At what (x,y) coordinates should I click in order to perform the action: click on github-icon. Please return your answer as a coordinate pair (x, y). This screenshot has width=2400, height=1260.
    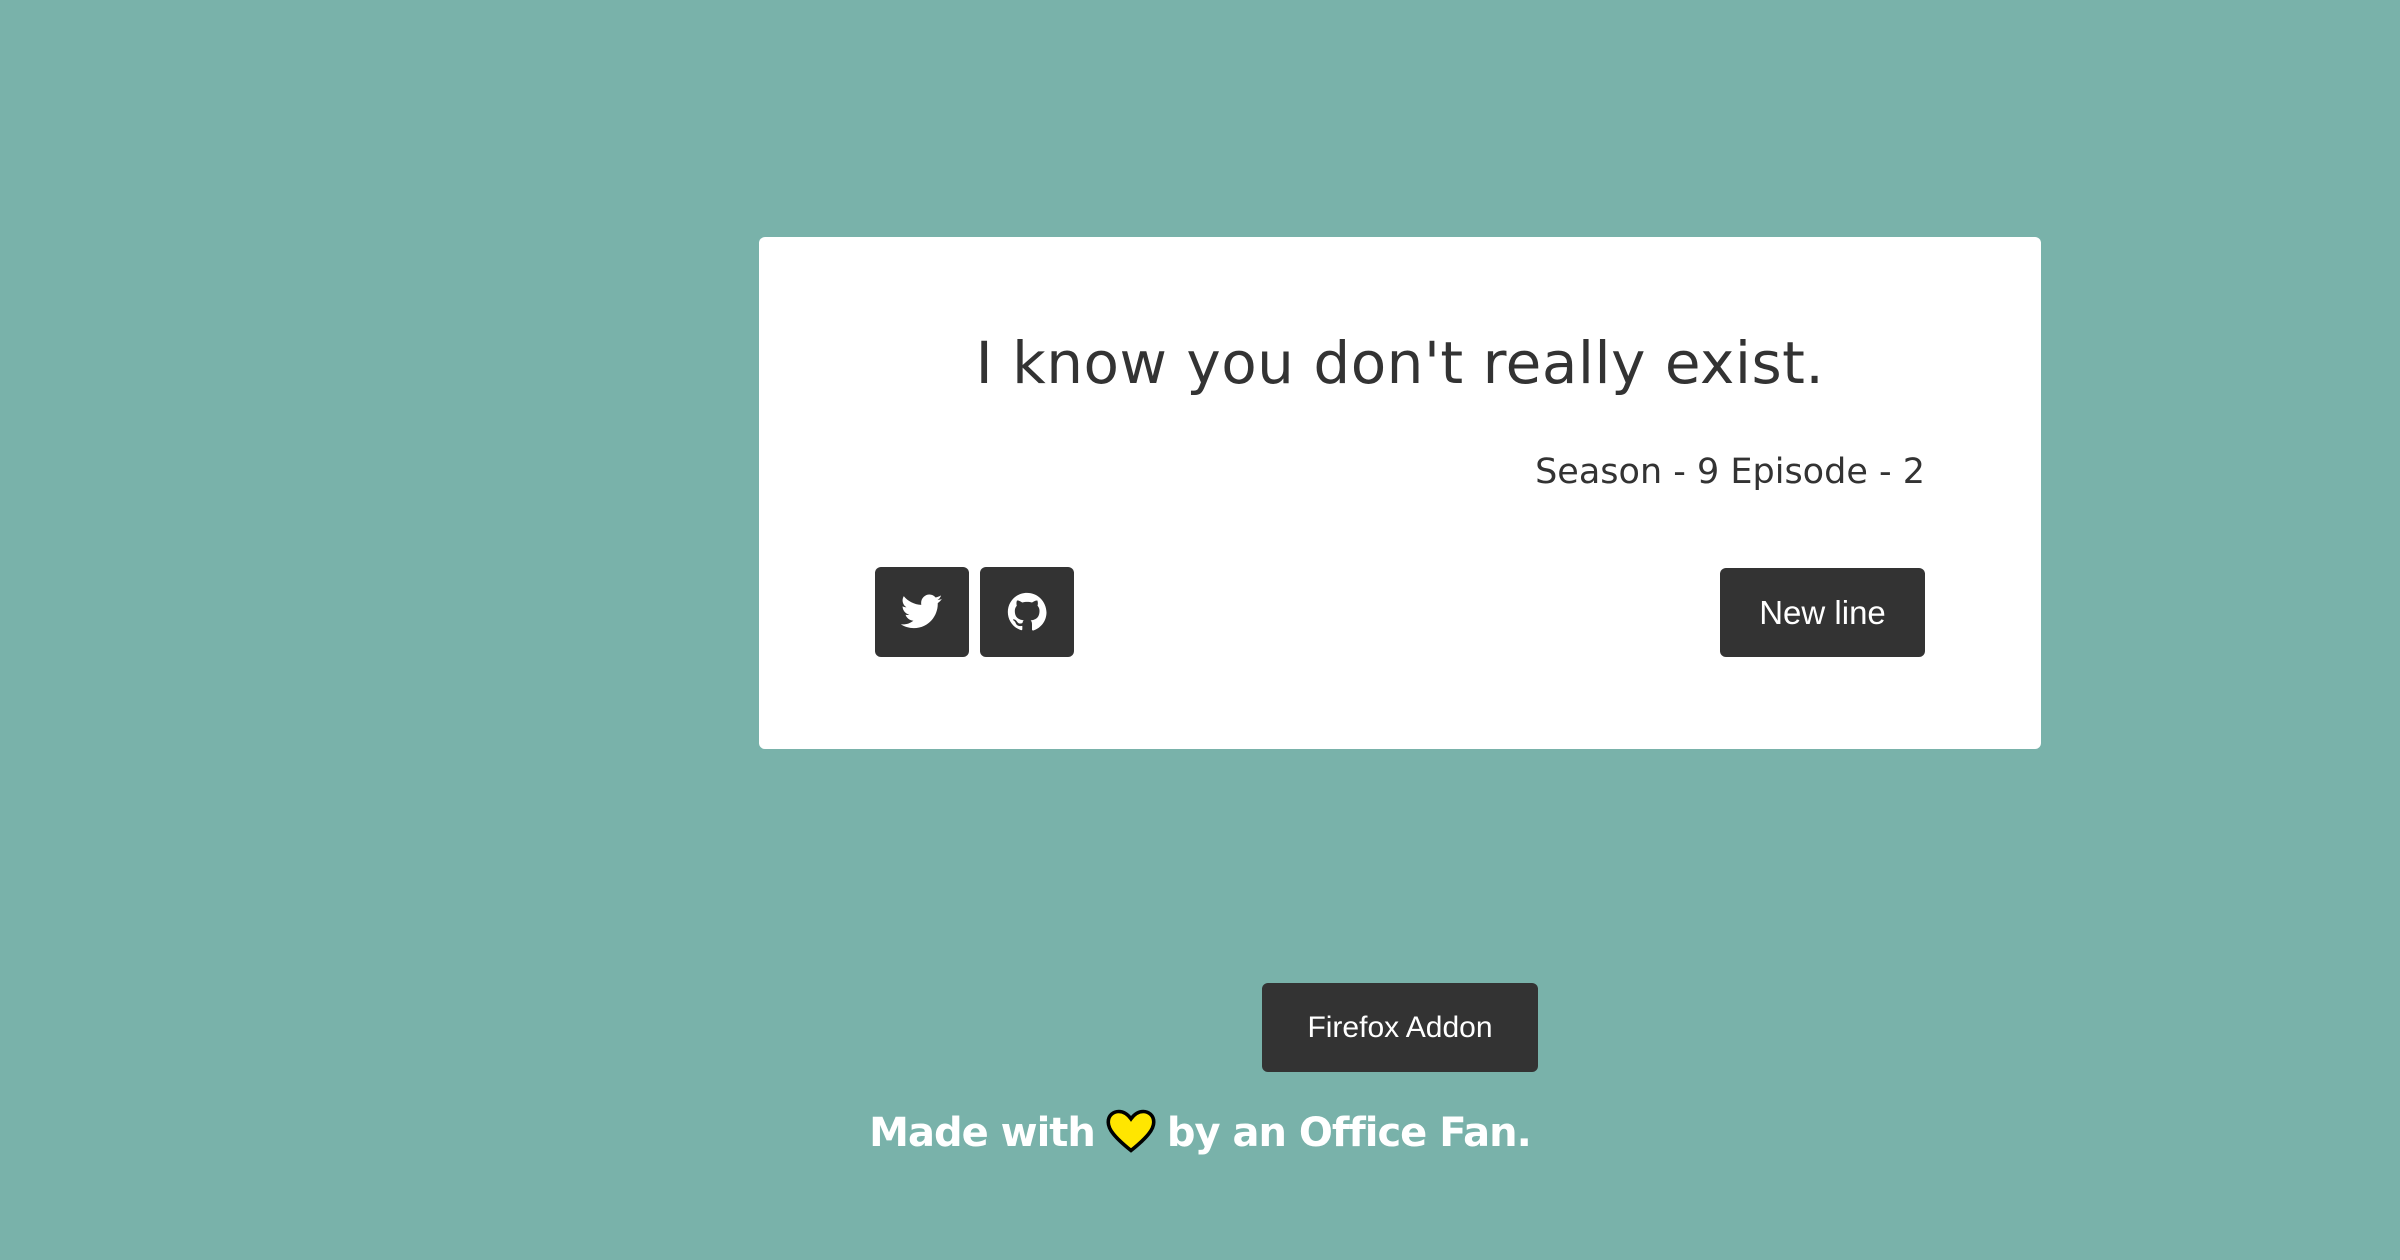
    Looking at the image, I should click on (1027, 611).